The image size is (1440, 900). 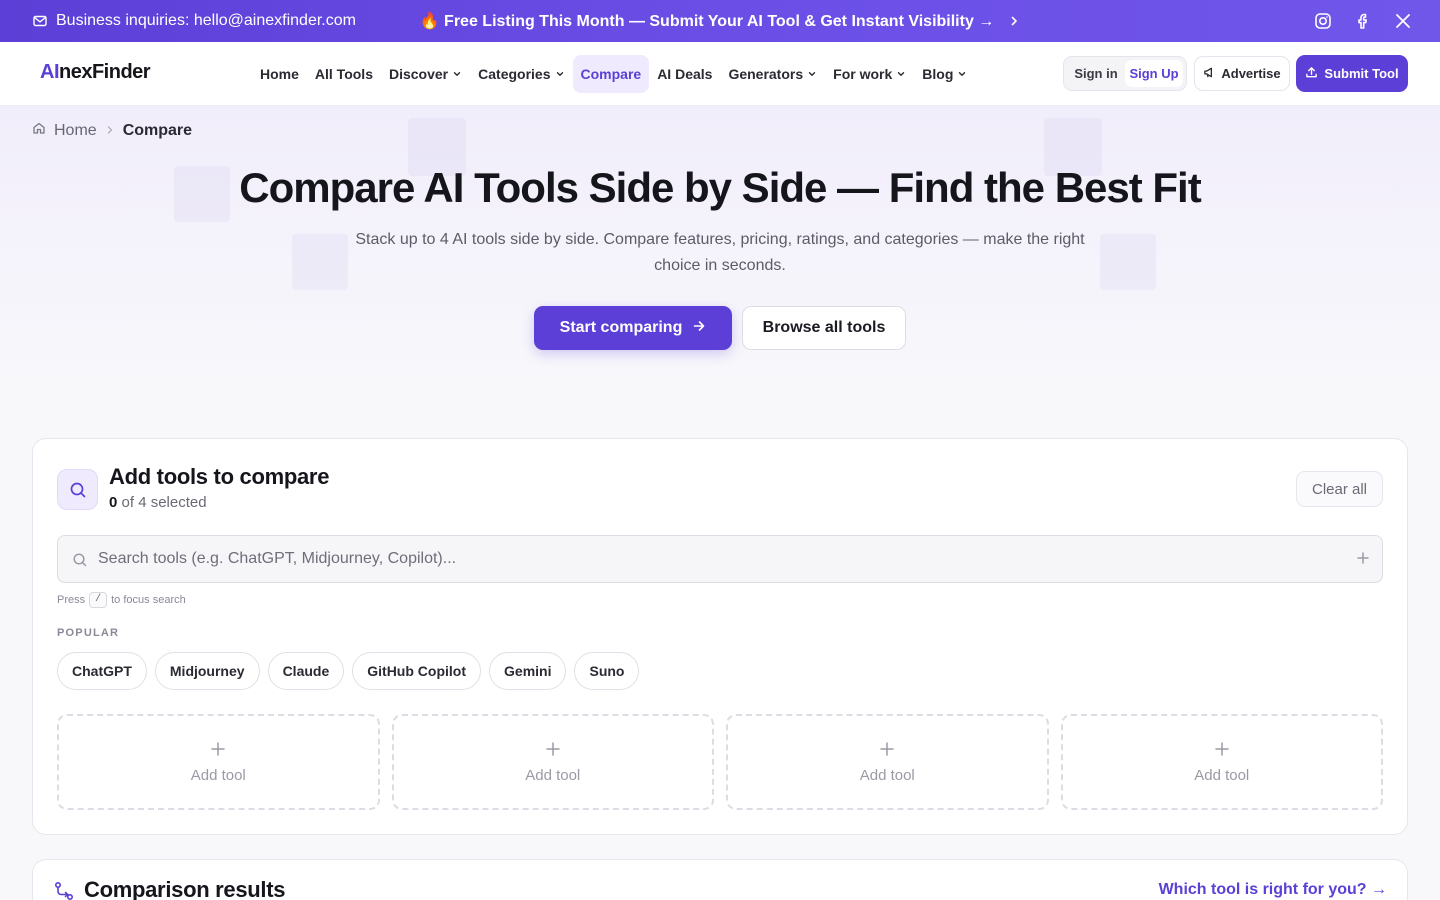 I want to click on chevron-right-icon, so click(x=1014, y=21).